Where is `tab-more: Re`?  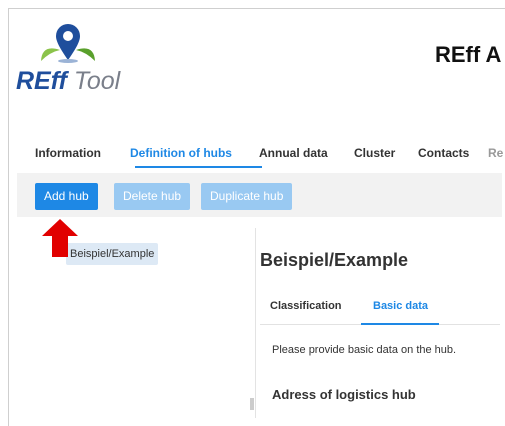
tab-more: Re is located at coordinates (495, 153).